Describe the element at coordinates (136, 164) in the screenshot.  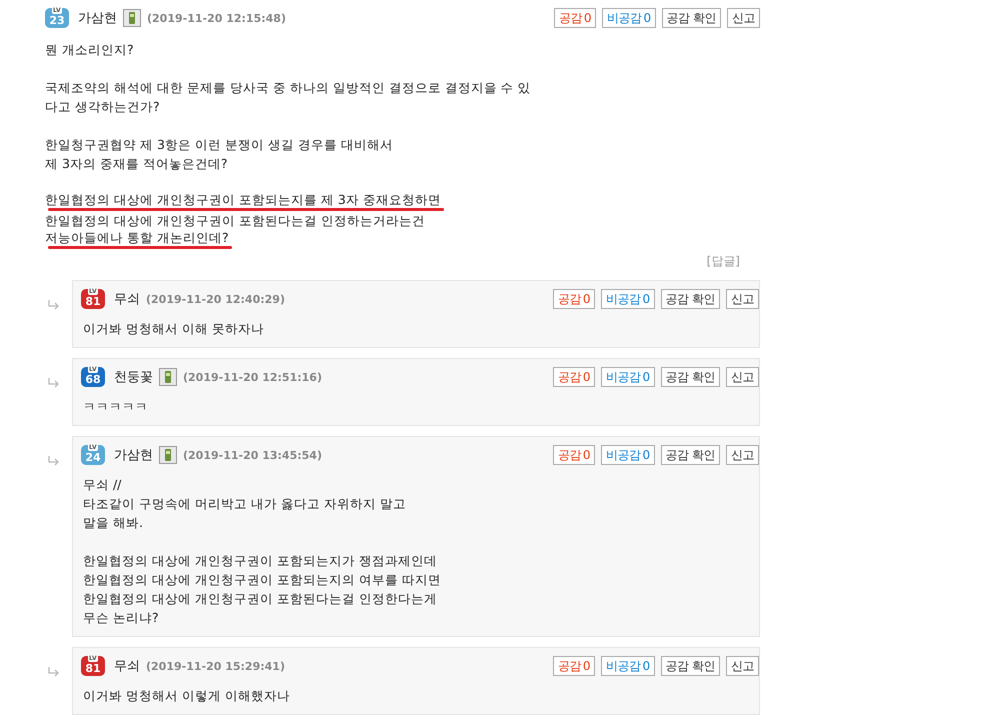
I see `comment-text: 제 3자의 중재를 적어놓은건데?` at that location.